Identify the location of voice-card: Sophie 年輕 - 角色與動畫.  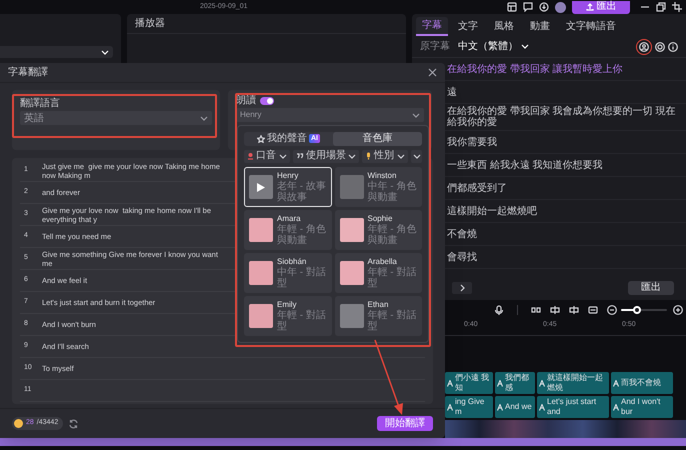
(378, 230).